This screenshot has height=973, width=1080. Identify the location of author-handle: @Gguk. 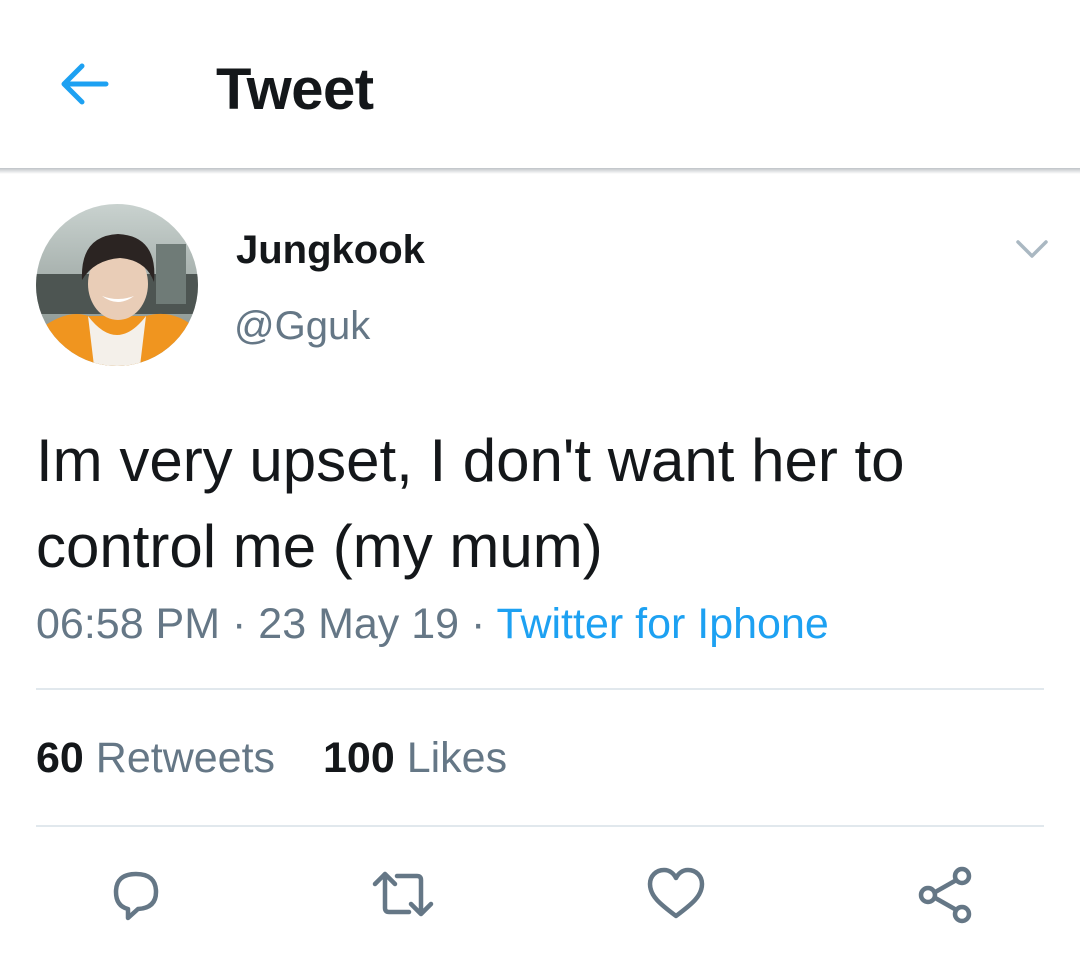
(302, 326).